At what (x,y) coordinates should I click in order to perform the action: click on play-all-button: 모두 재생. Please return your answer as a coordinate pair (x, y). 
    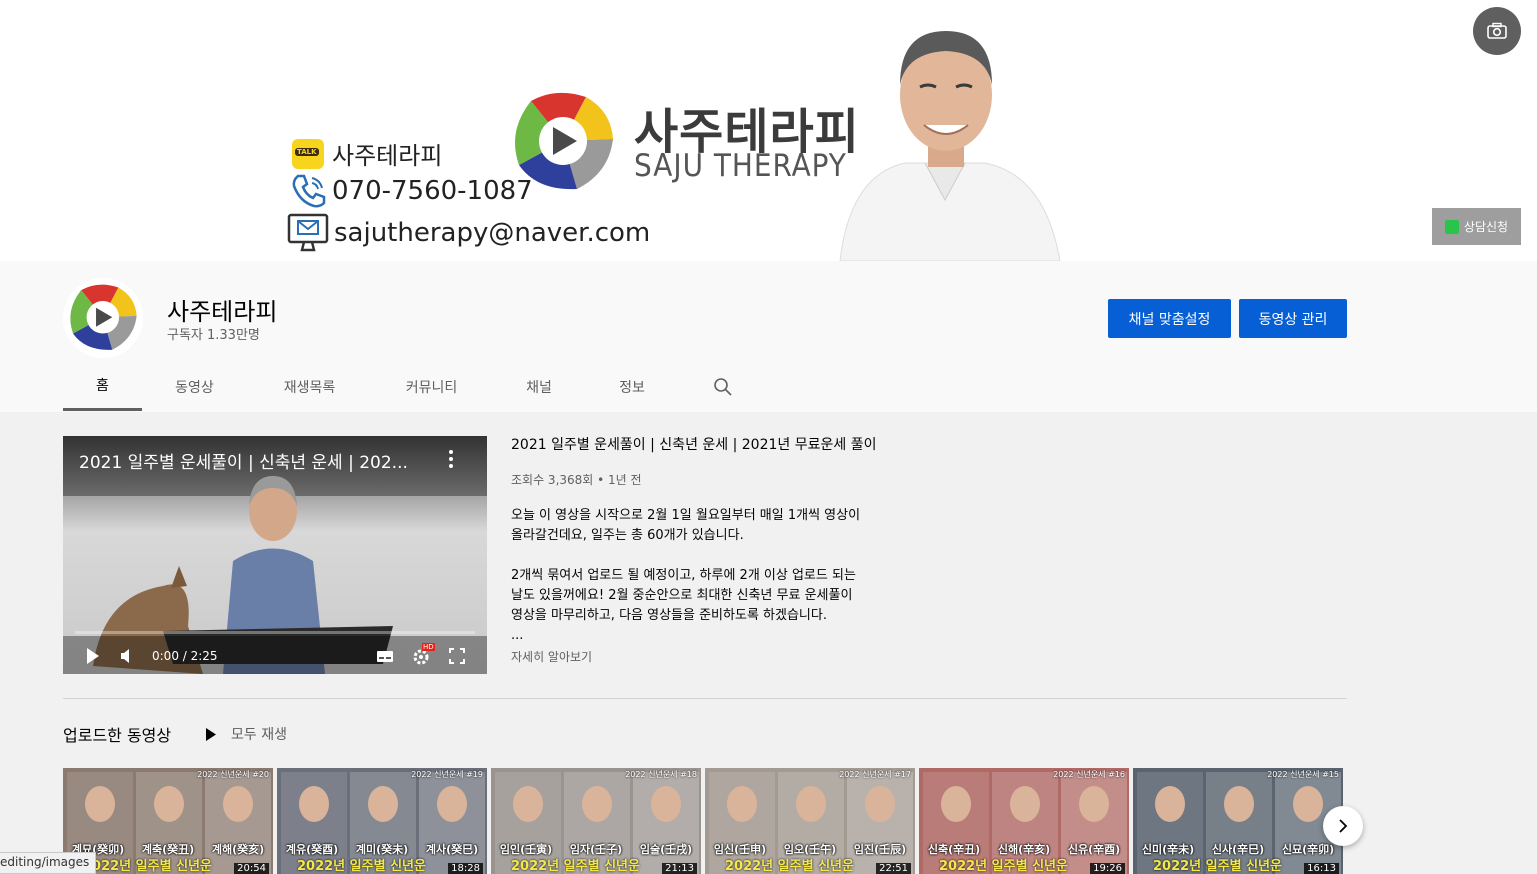
    Looking at the image, I should click on (246, 734).